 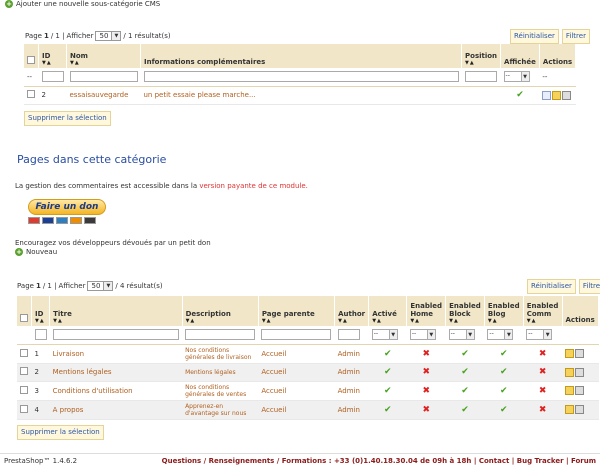 What do you see at coordinates (348, 335) in the screenshot?
I see `filter-author-input` at bounding box center [348, 335].